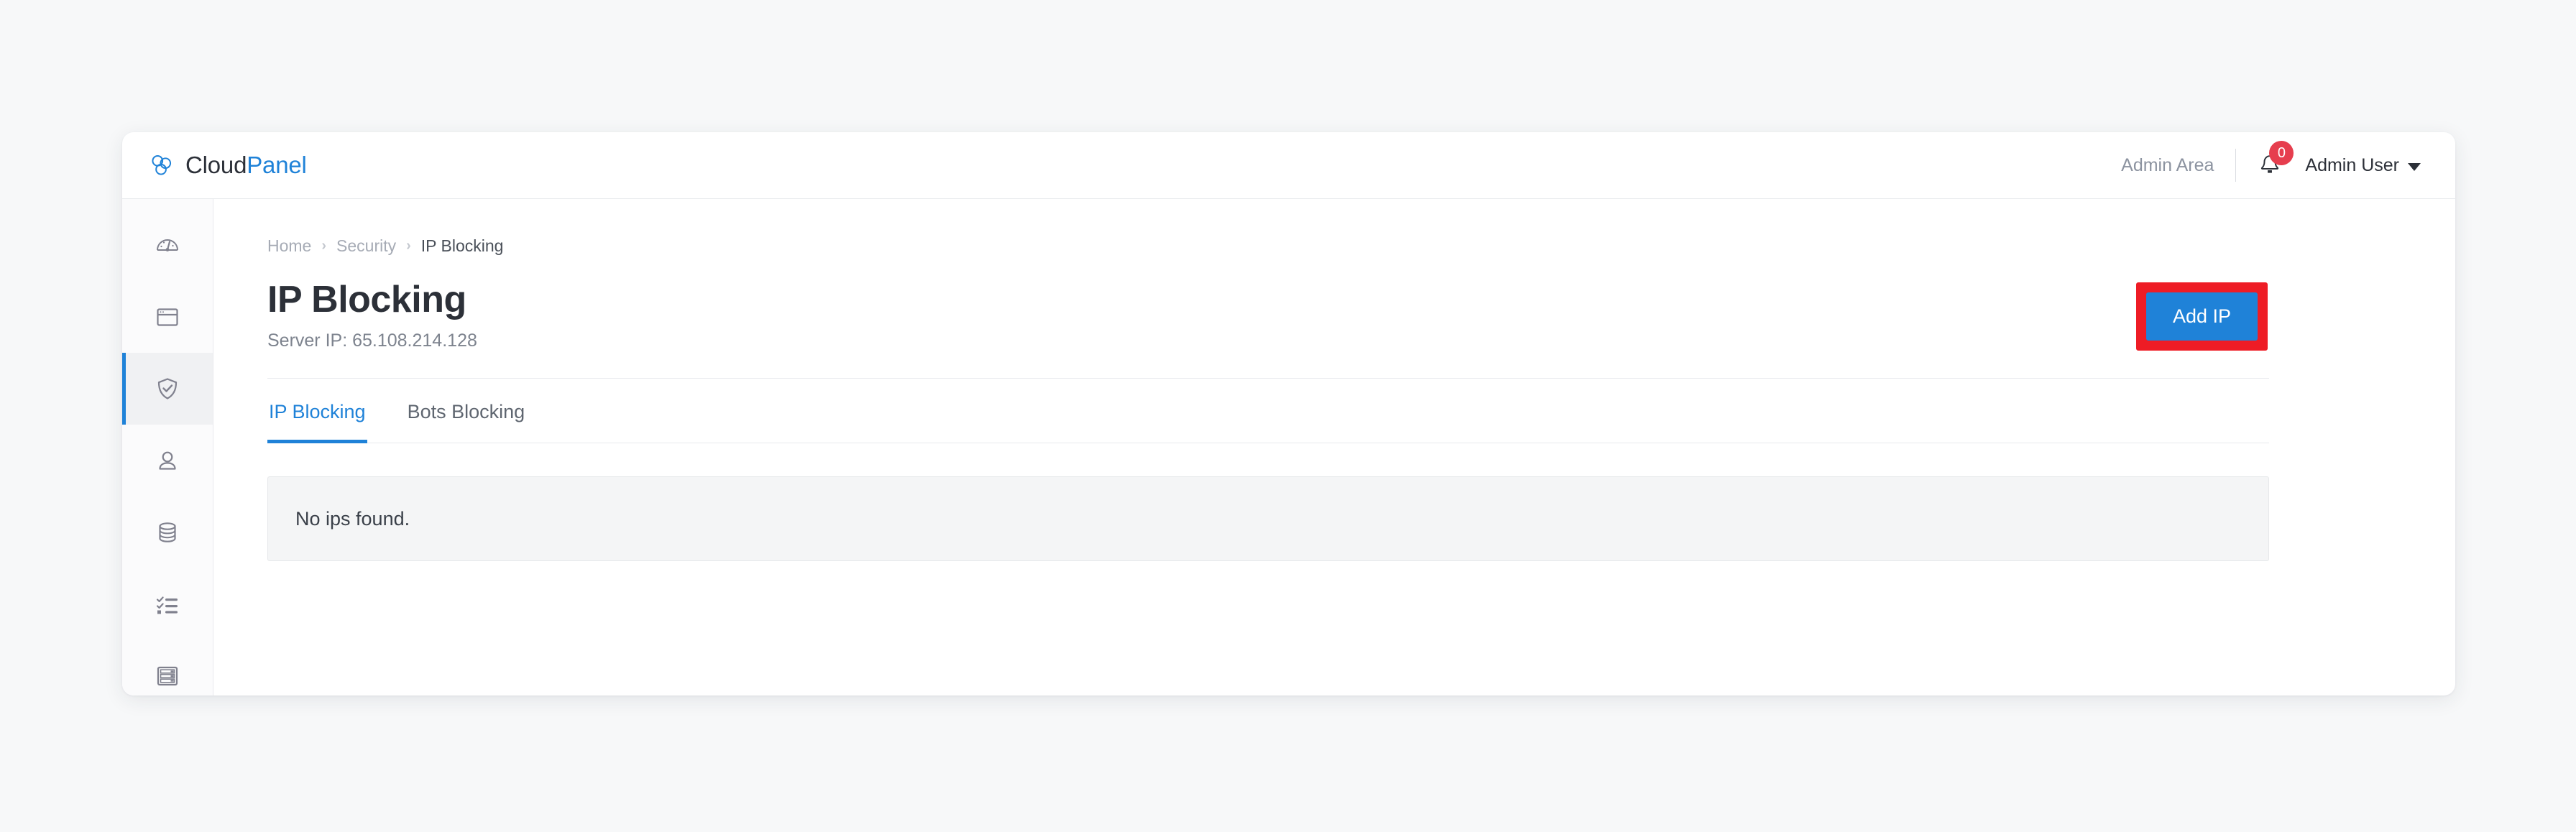 This screenshot has width=2576, height=832. I want to click on page-title: IP Blocking, so click(366, 299).